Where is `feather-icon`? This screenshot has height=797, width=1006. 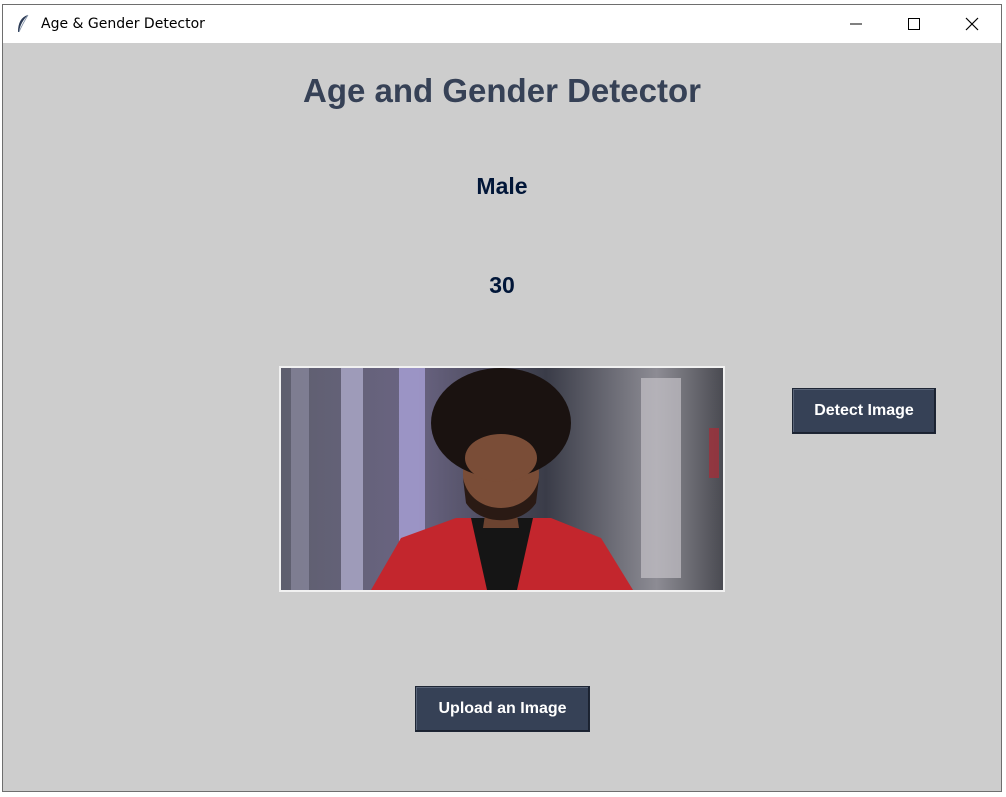
feather-icon is located at coordinates (23, 23).